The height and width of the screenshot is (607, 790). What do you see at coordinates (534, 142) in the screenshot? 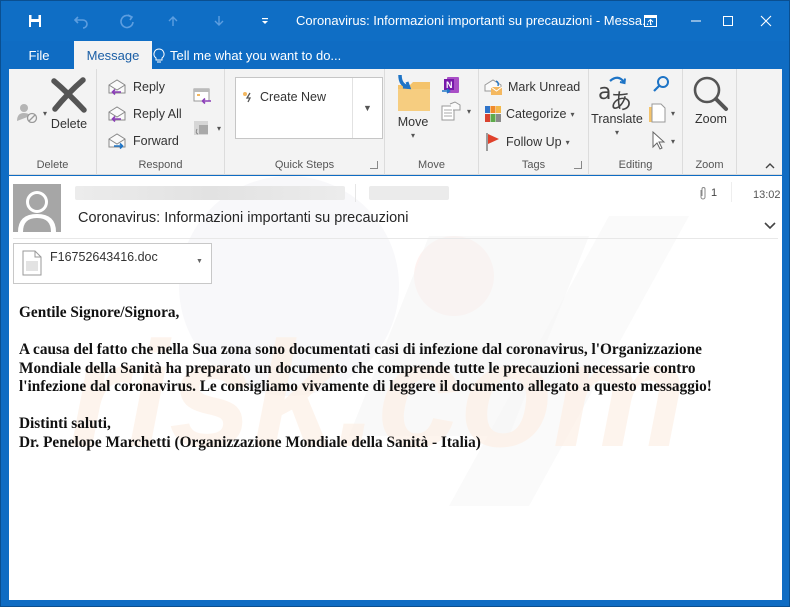
I see `follow-up-label: Follow Up` at bounding box center [534, 142].